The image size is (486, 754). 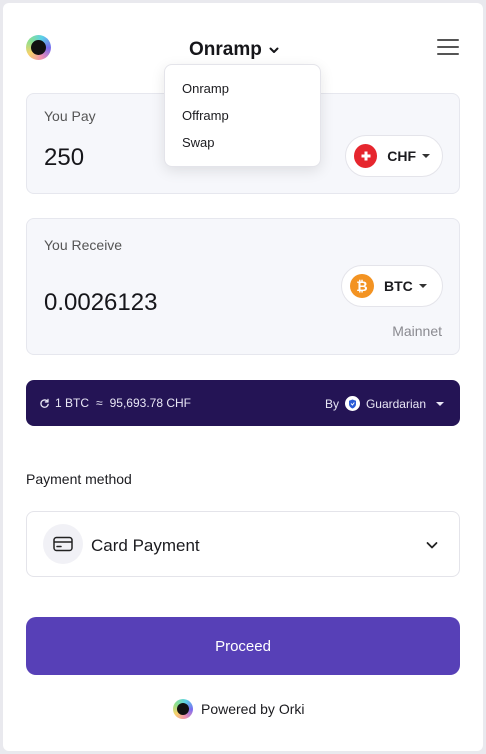 What do you see at coordinates (205, 88) in the screenshot?
I see `dropdown-item-onramp: Onramp` at bounding box center [205, 88].